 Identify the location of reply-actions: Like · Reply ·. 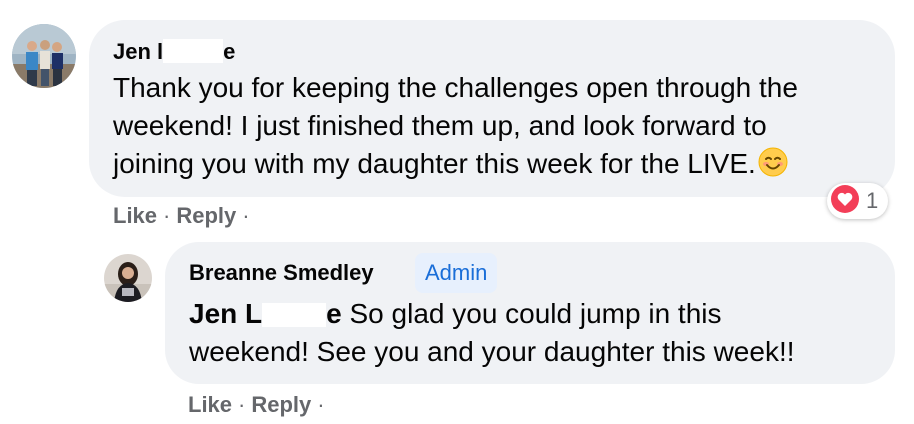
(259, 405).